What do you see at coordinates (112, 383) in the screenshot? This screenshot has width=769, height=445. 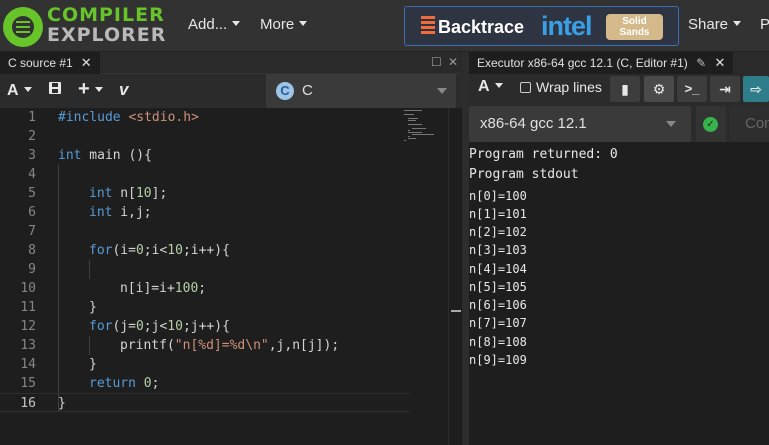 I see `code-token: return` at bounding box center [112, 383].